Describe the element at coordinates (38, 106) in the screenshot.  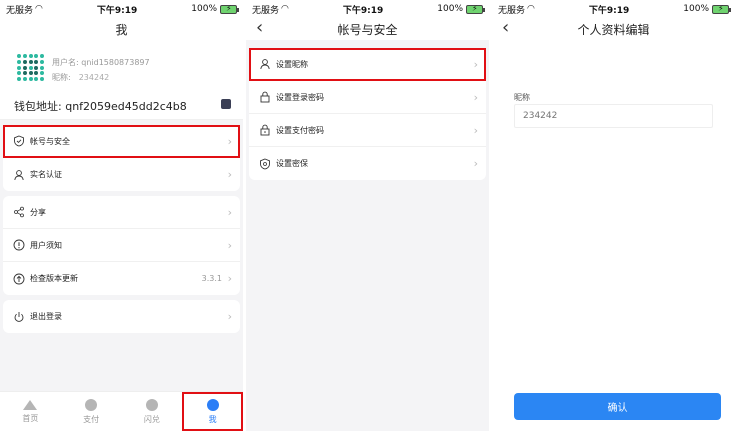
I see `wallet-label: 钱包地址:` at that location.